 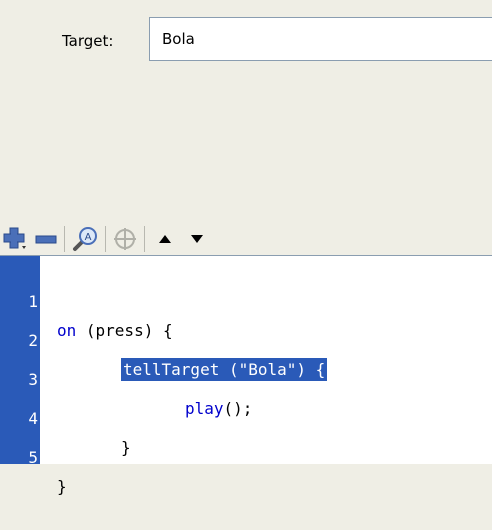 I want to click on line-number: 5, so click(x=33, y=457).